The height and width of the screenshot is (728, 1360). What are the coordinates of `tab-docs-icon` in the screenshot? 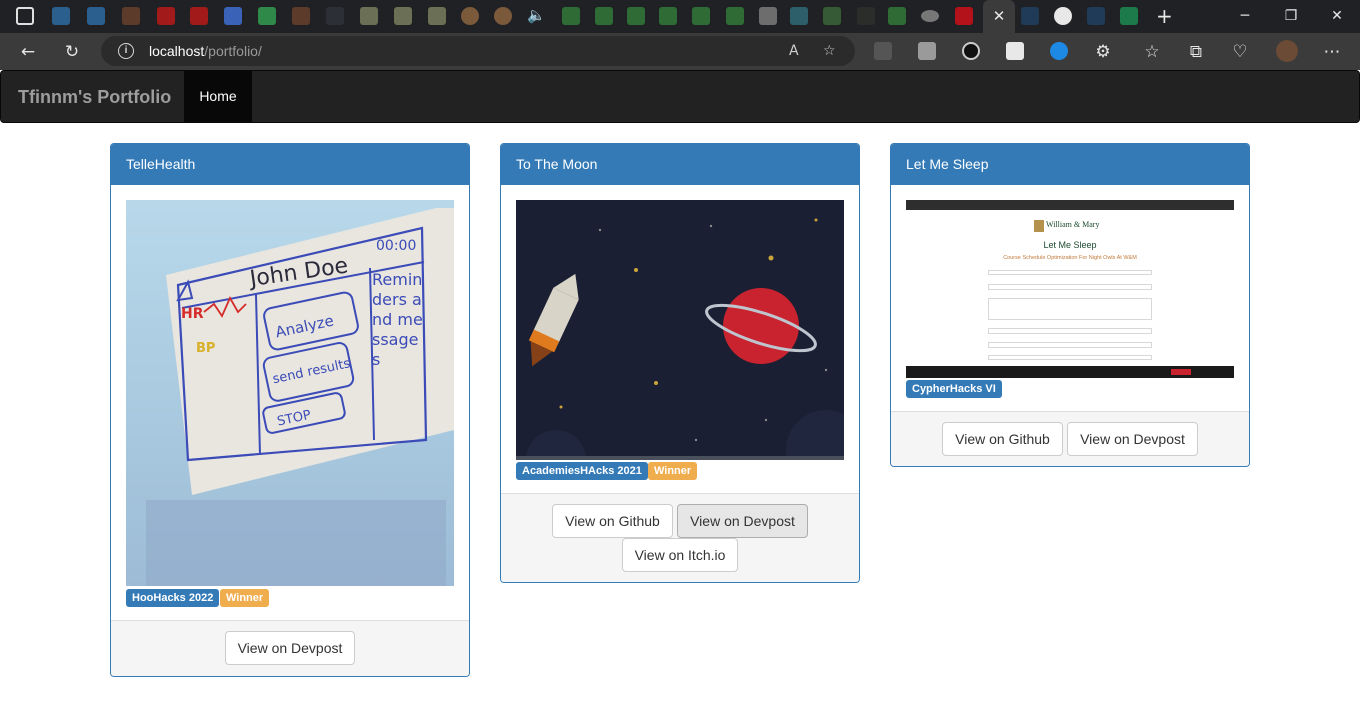 It's located at (233, 16).